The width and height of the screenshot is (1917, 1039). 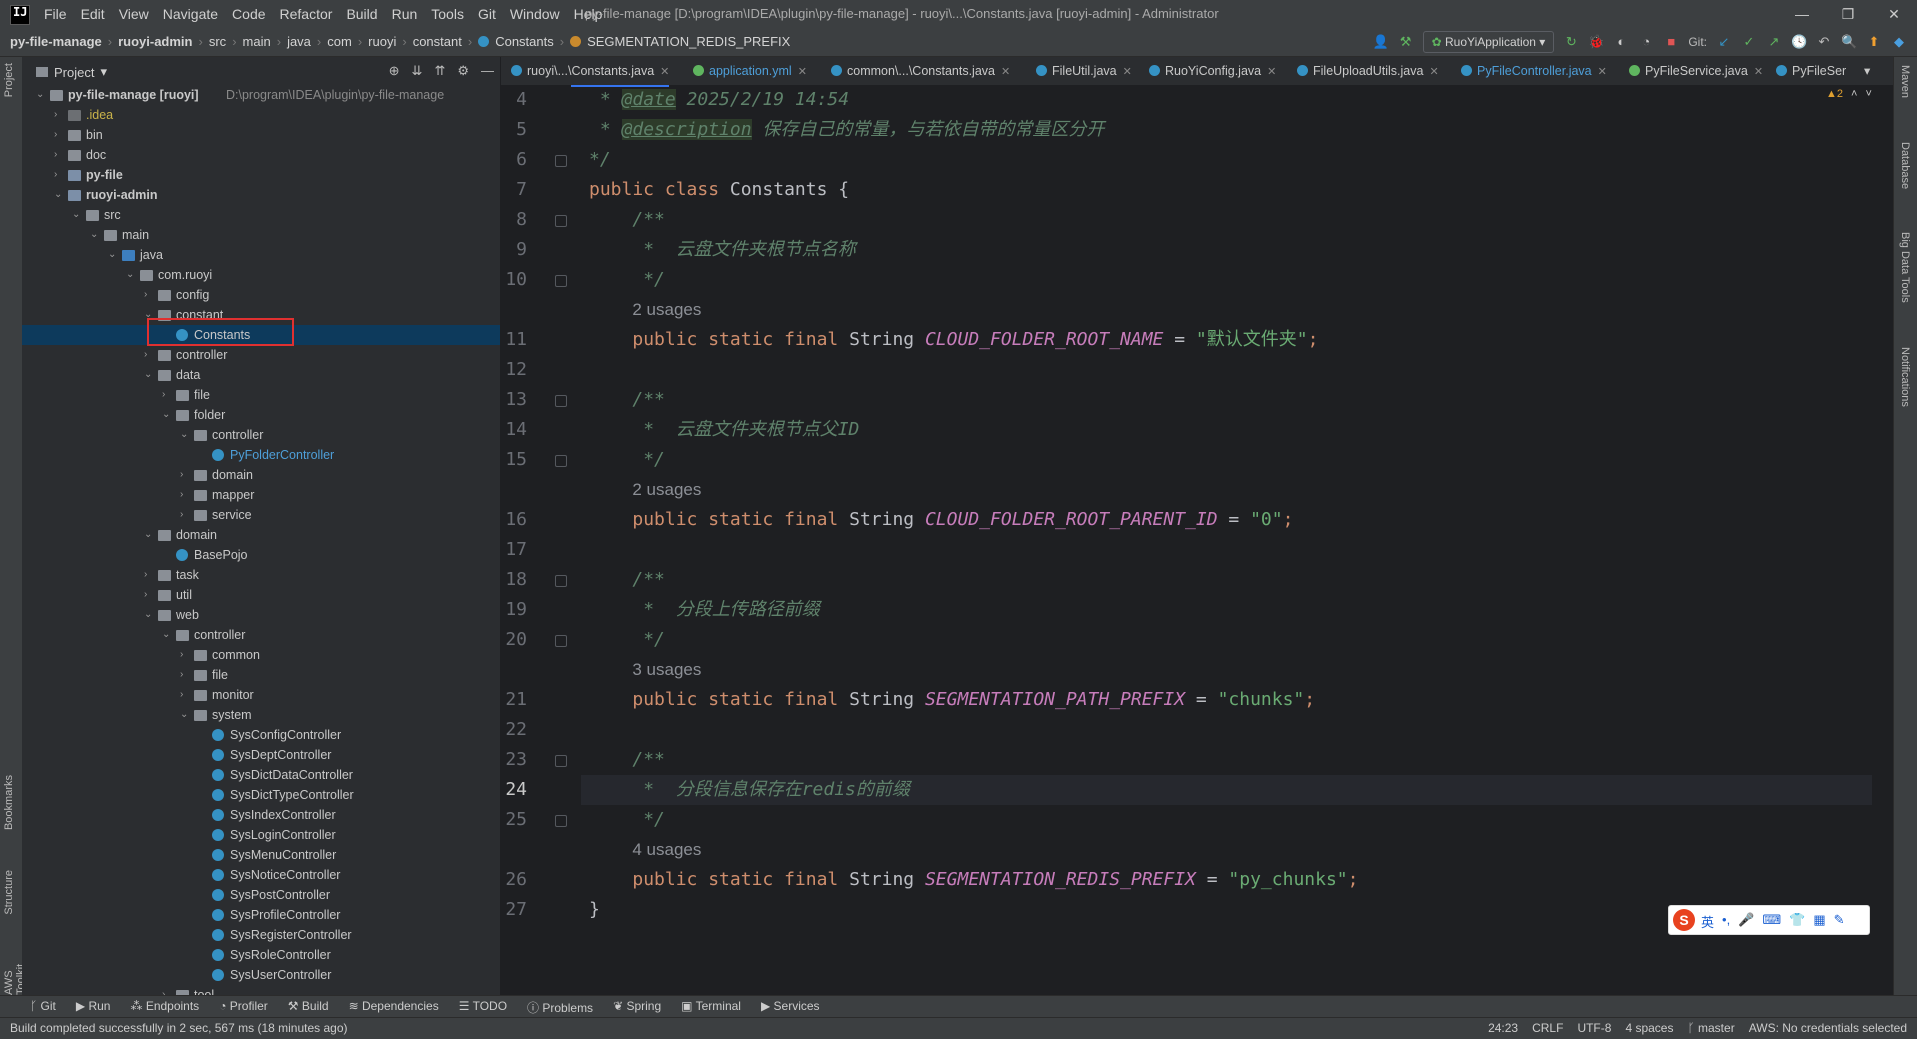 What do you see at coordinates (1503, 1028) in the screenshot?
I see `caret-position: 24:23` at bounding box center [1503, 1028].